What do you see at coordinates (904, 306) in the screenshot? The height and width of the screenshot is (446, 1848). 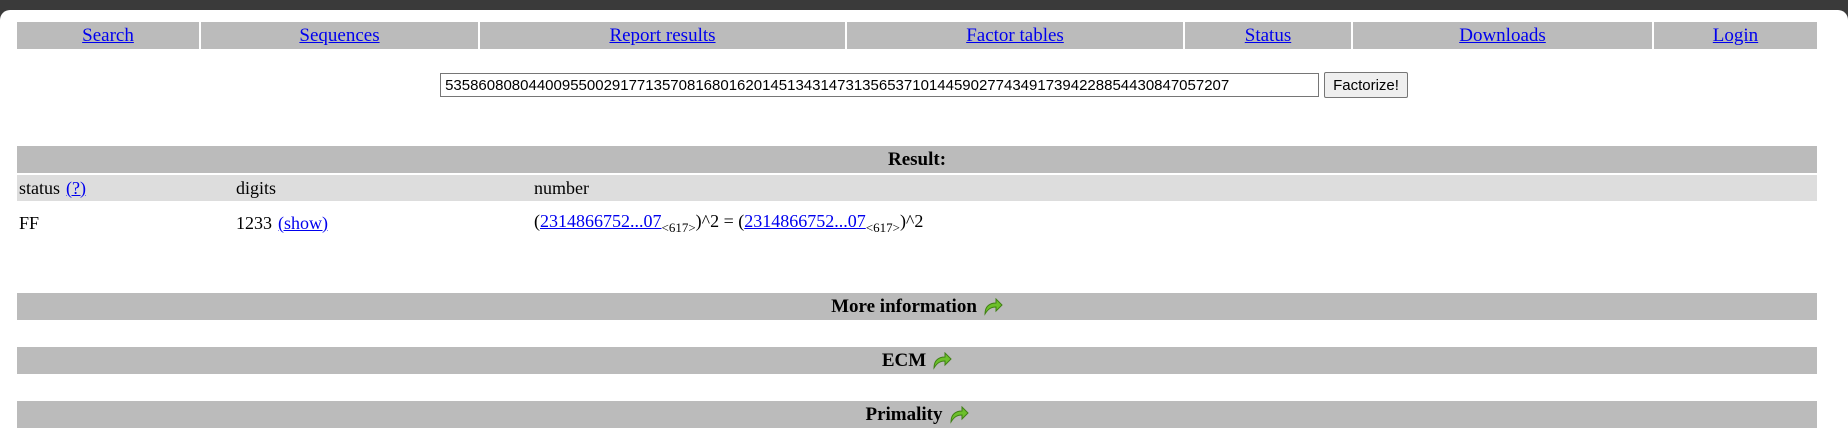 I see `more-information-title: More information` at bounding box center [904, 306].